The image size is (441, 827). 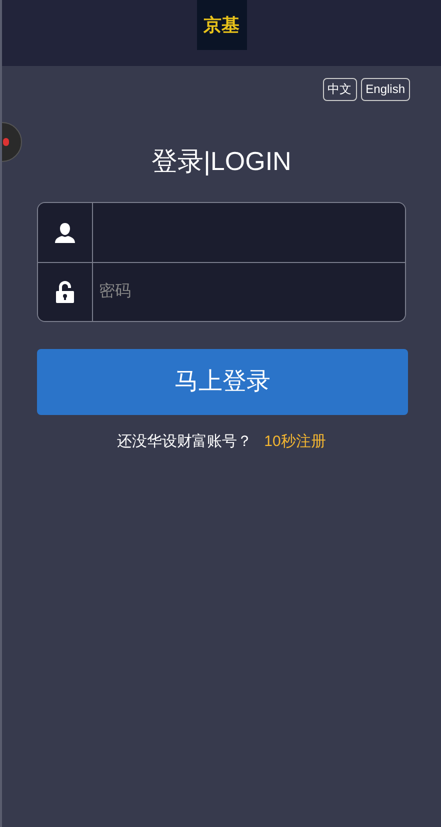 I want to click on logo: 京基, so click(x=221, y=25).